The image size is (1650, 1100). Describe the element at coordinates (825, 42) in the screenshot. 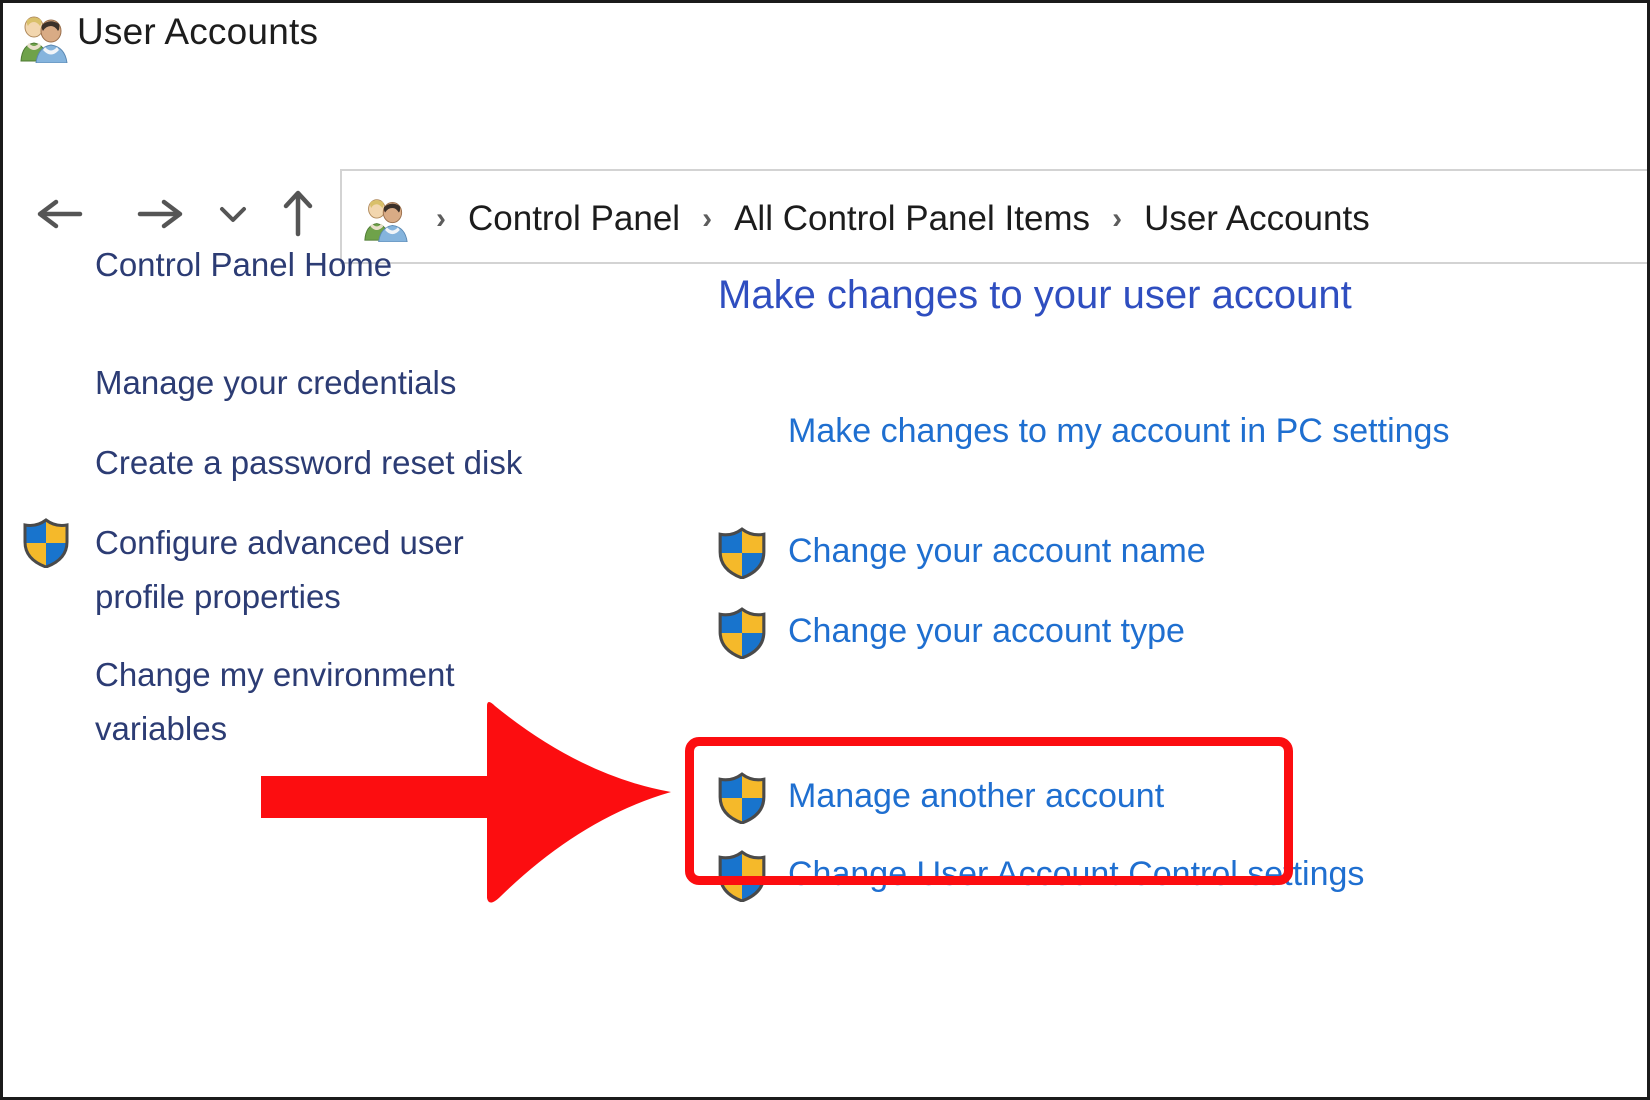

I see `title-bar: User Accounts` at that location.